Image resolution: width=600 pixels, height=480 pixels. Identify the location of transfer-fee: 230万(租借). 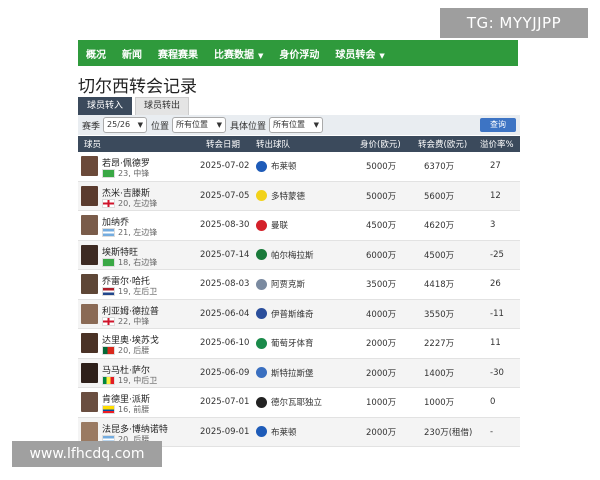
(448, 432).